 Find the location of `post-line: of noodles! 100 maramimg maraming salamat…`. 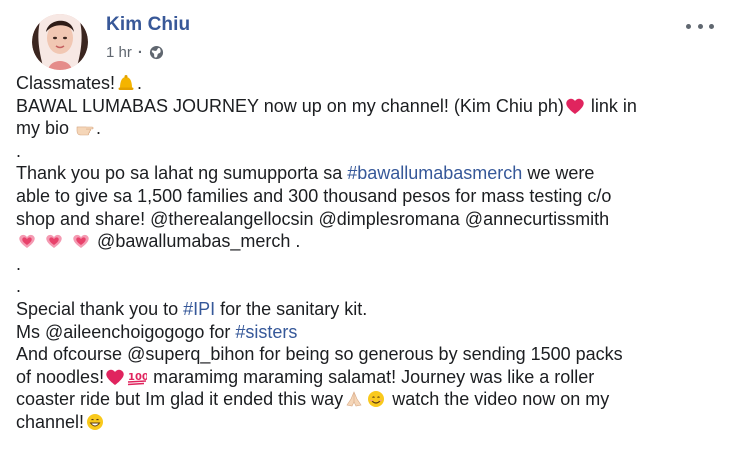

post-line: of noodles! 100 maramimg maraming salamat… is located at coordinates (305, 376).